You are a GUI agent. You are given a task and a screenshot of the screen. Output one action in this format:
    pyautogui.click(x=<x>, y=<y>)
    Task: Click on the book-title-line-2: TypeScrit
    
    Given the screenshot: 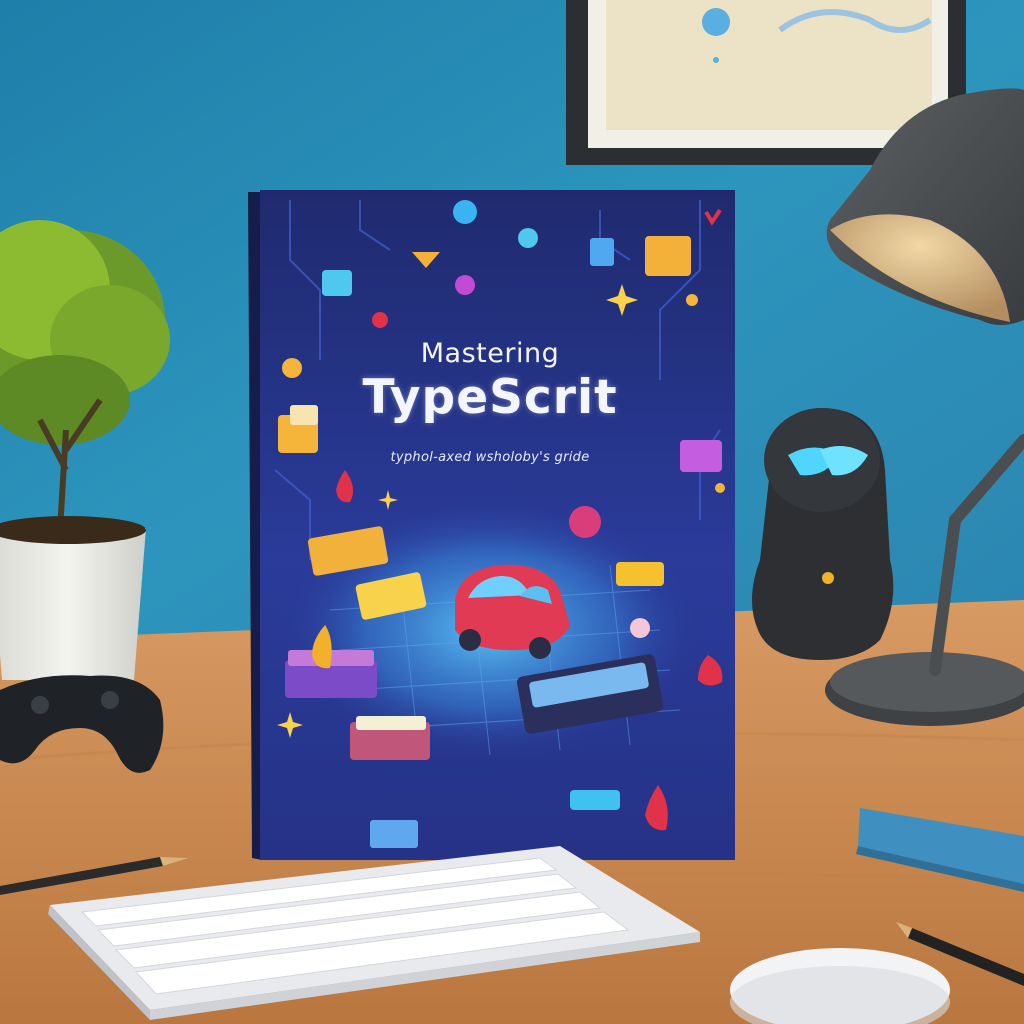 What is the action you would take?
    pyautogui.click(x=490, y=397)
    